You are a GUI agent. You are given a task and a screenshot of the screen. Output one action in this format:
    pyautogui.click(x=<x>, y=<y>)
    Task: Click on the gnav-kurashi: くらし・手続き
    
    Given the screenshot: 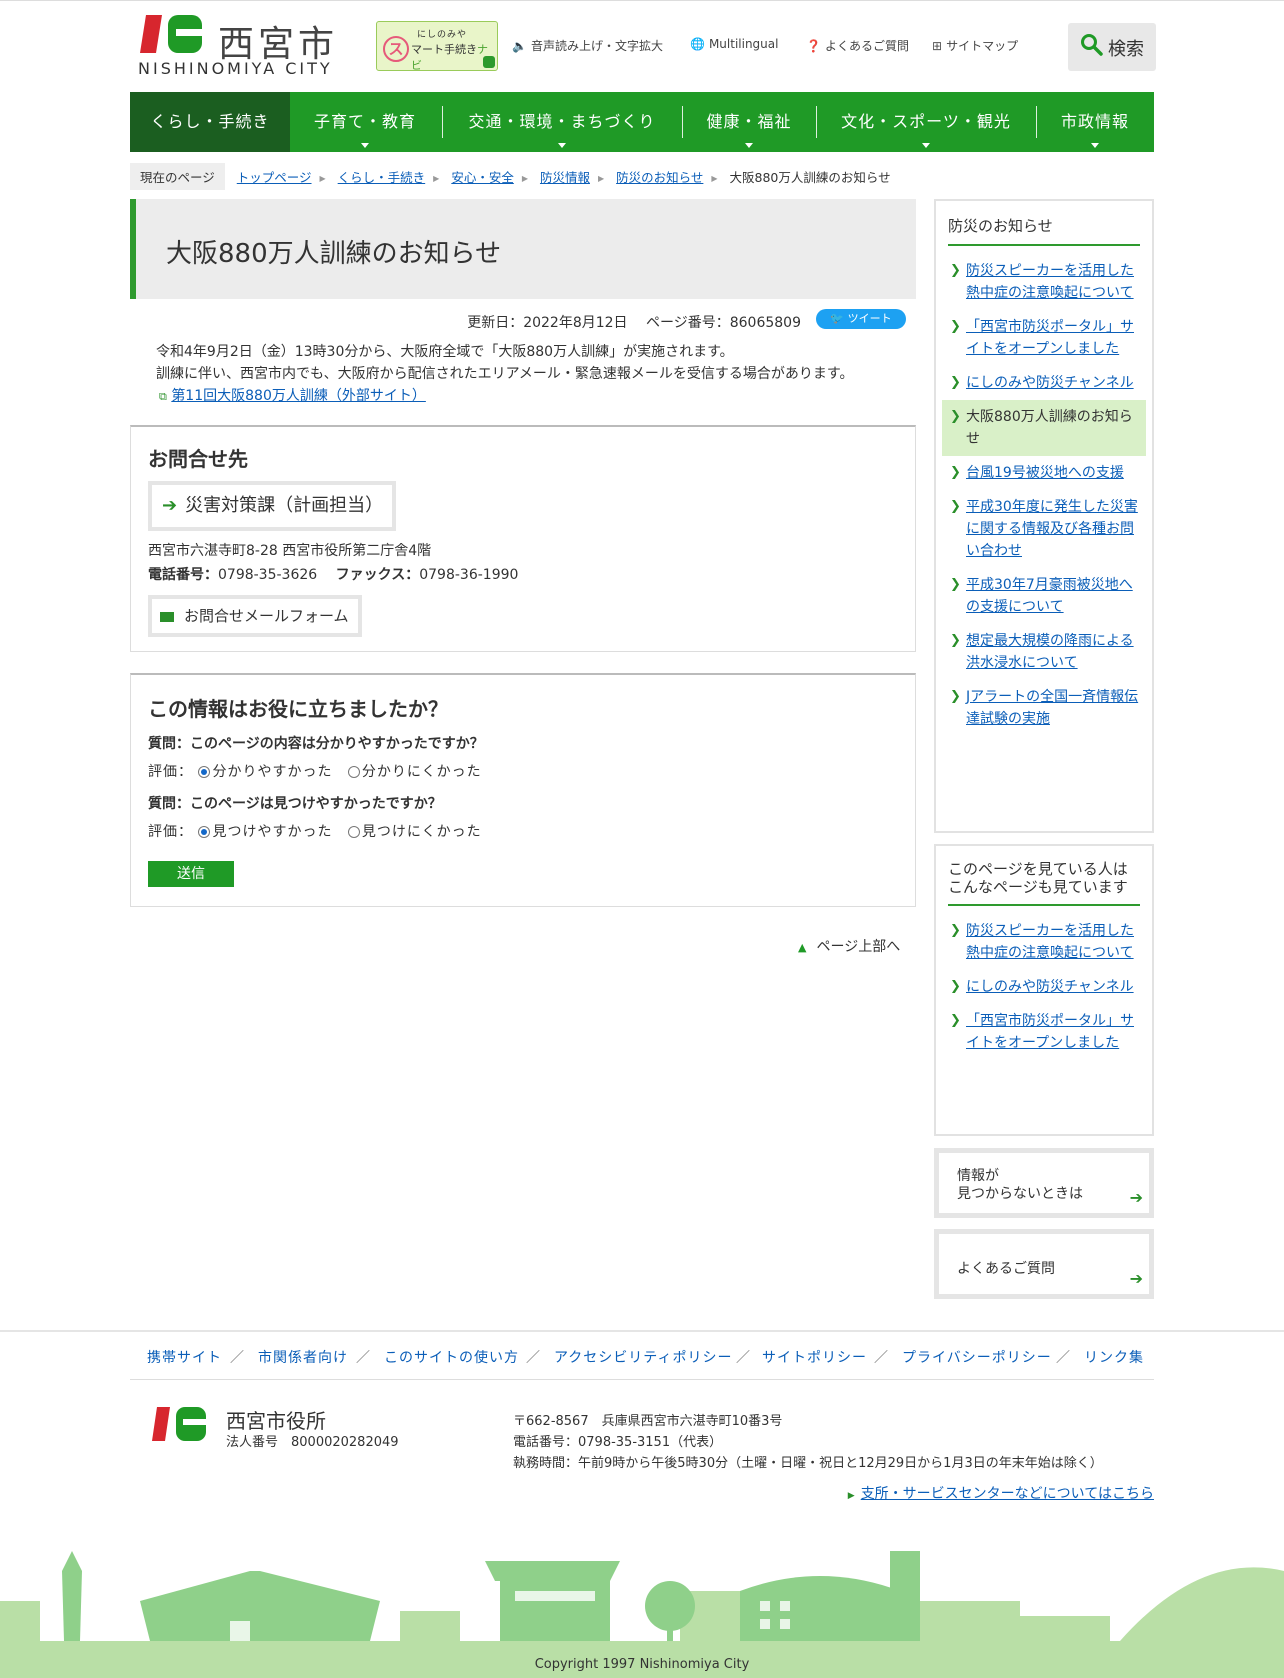 What is the action you would take?
    pyautogui.click(x=210, y=122)
    